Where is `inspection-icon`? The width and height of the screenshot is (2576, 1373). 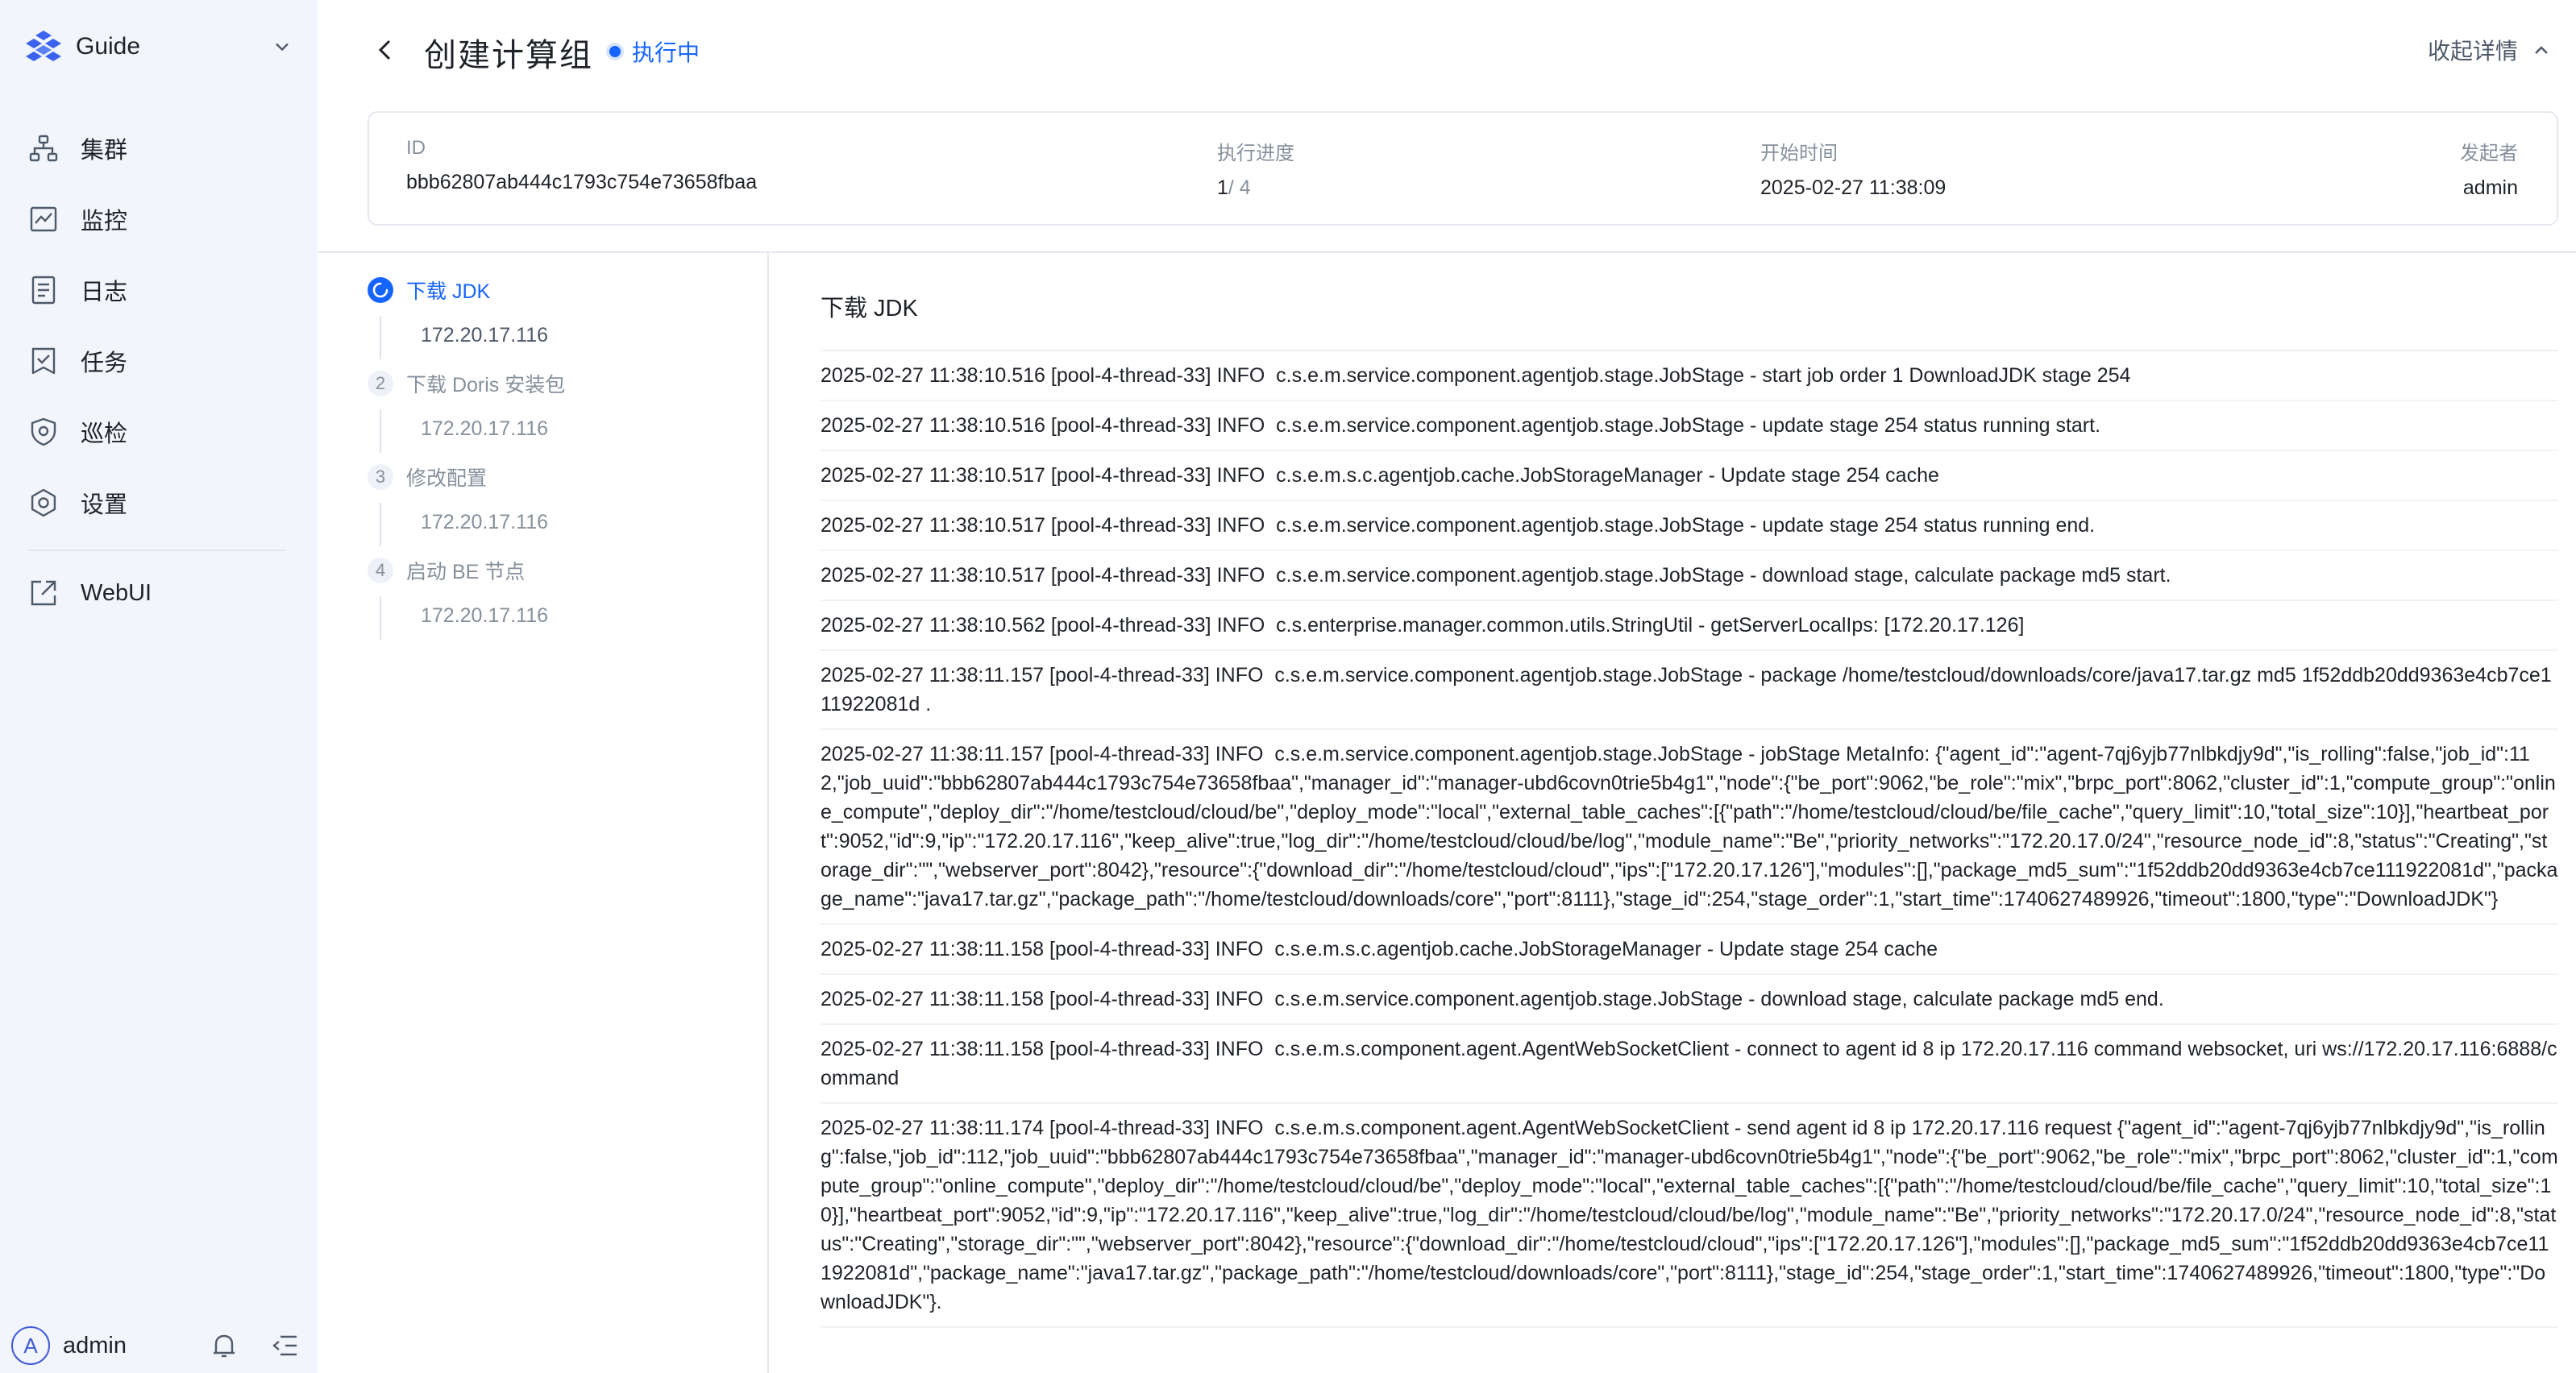 inspection-icon is located at coordinates (43, 431).